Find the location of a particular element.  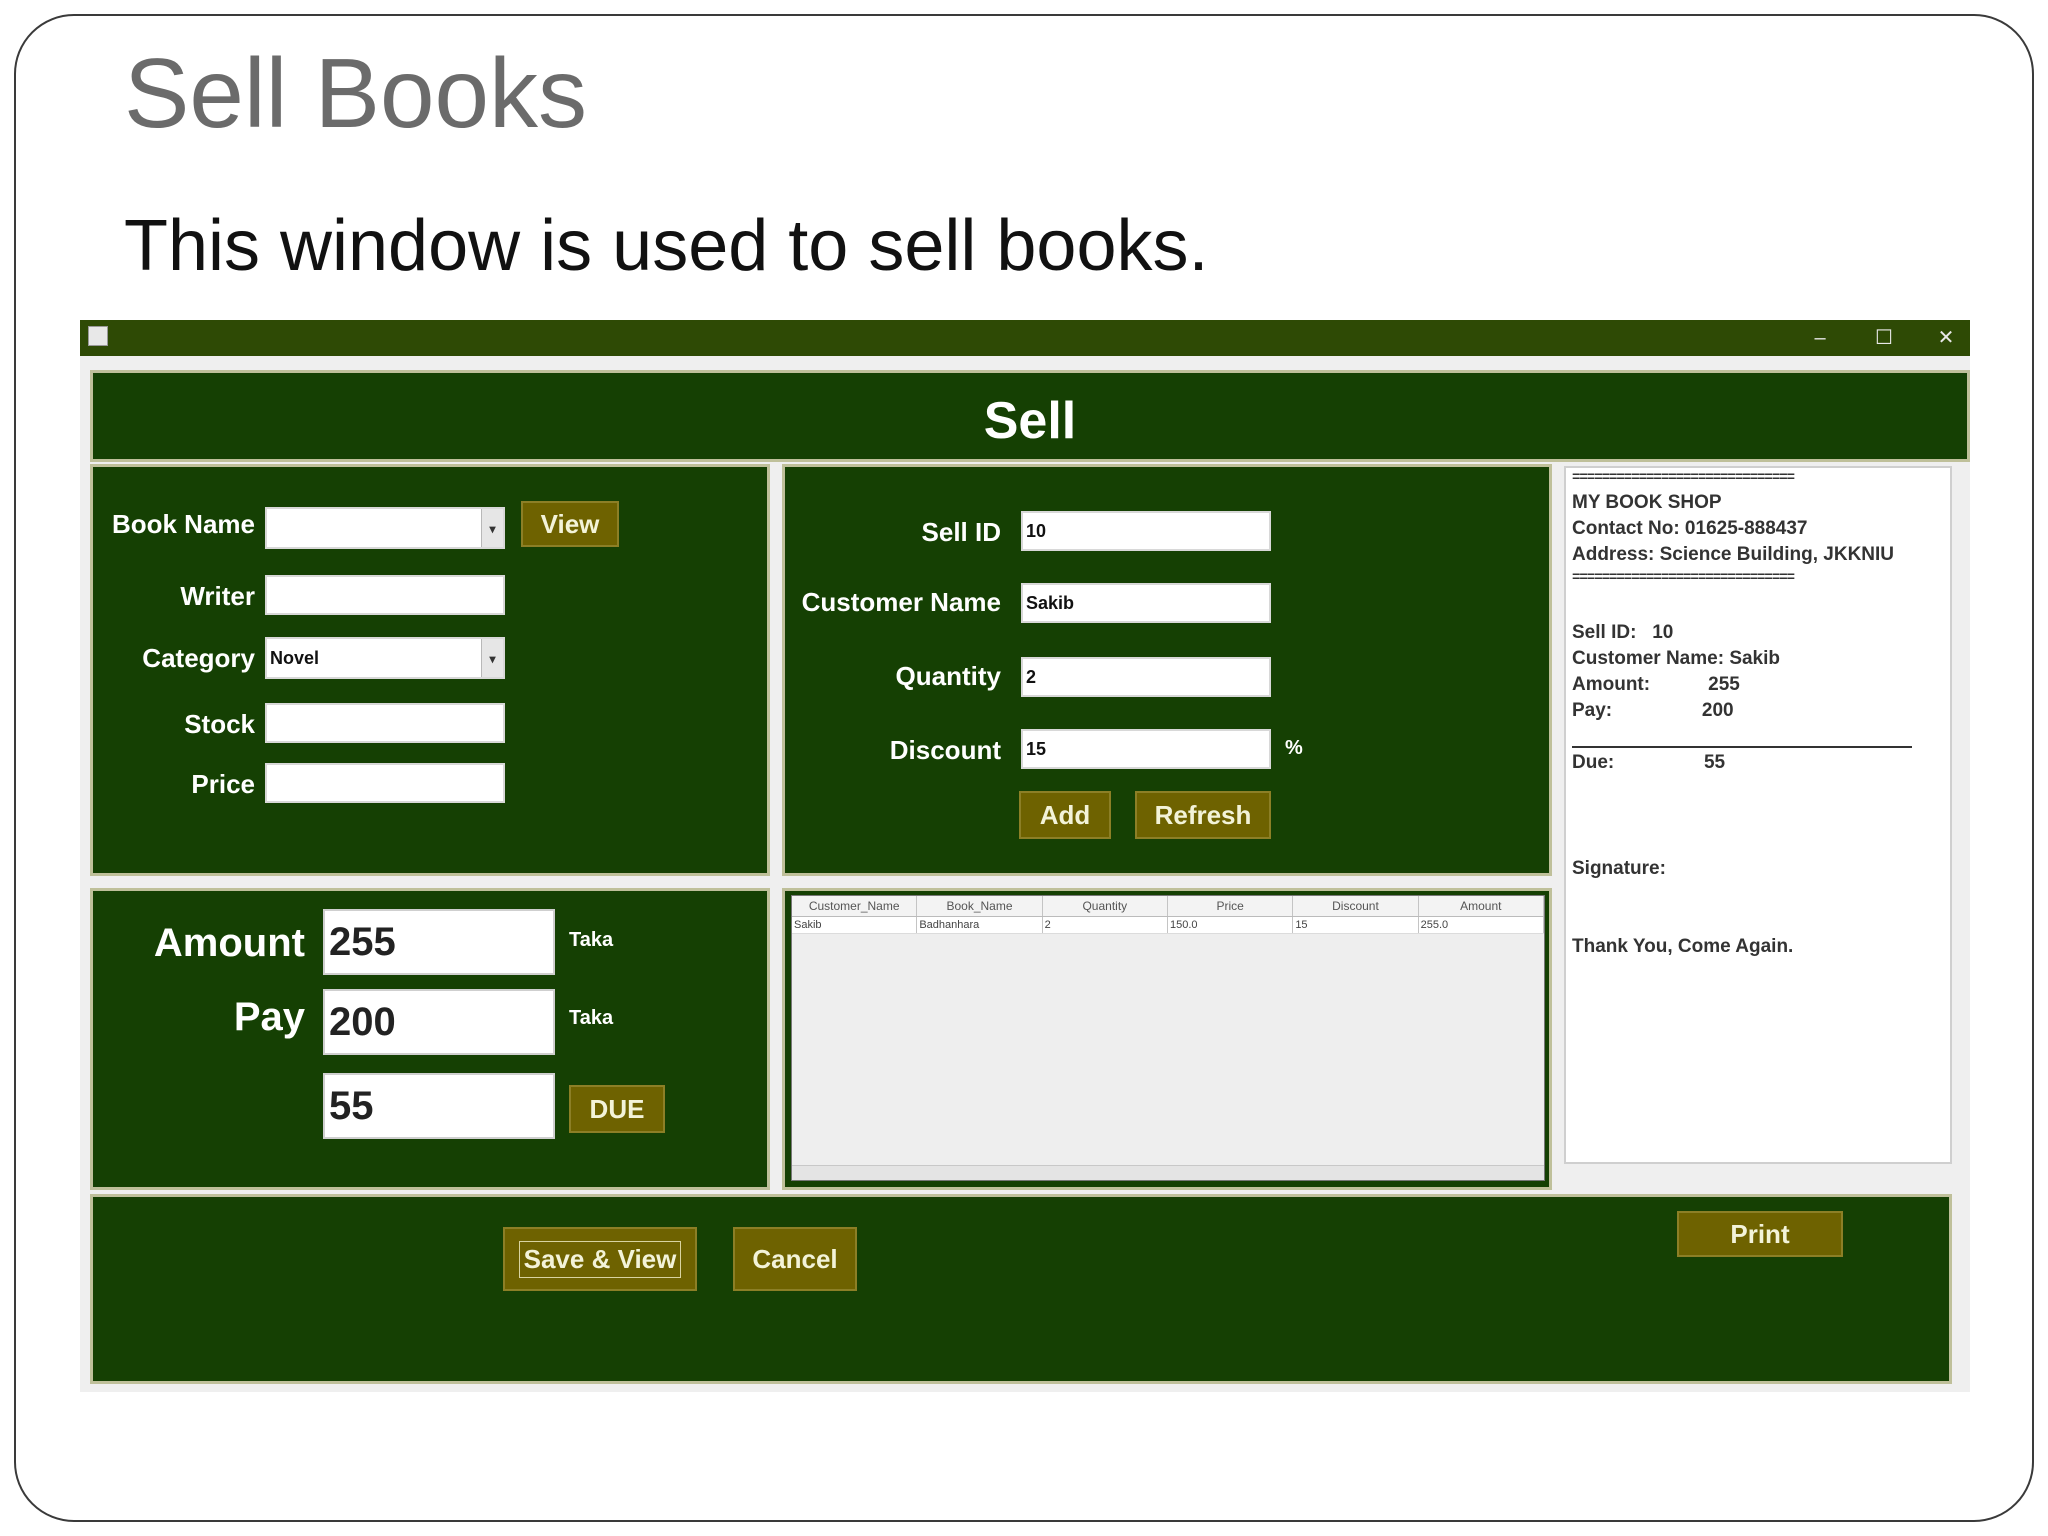

stock-label: Stock is located at coordinates (219, 724).